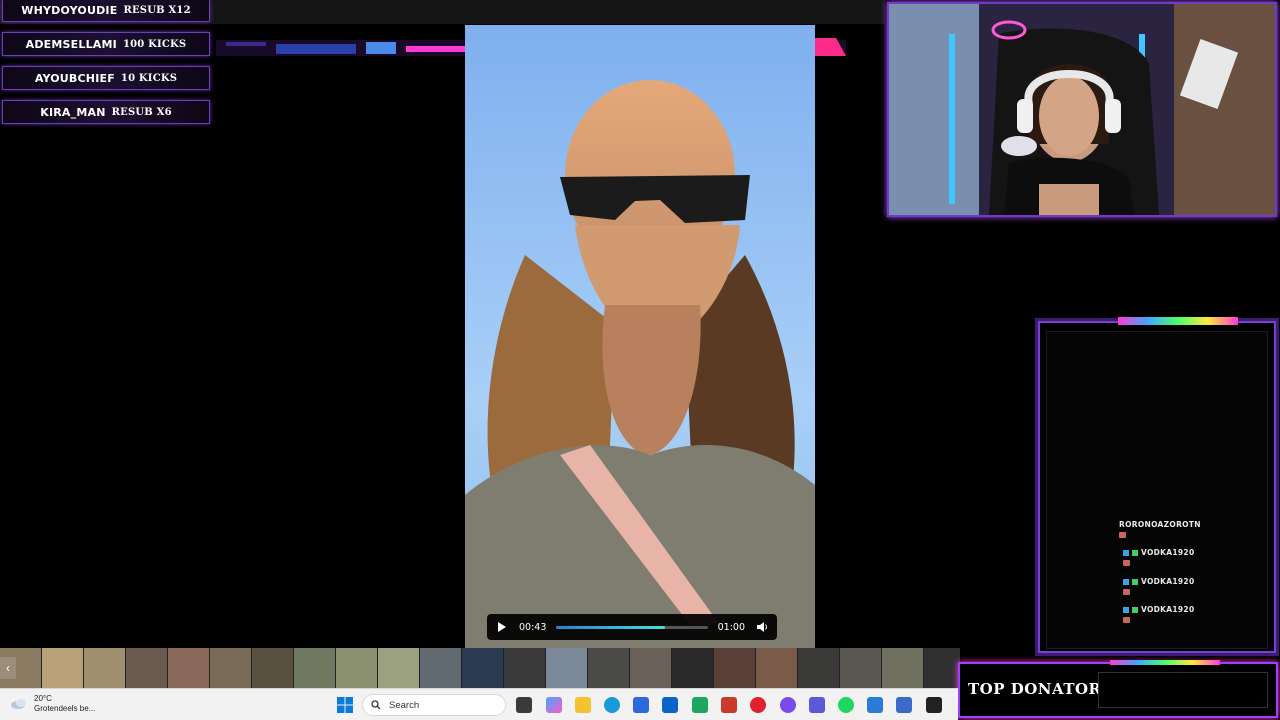  I want to click on webcam-feed, so click(1082, 109).